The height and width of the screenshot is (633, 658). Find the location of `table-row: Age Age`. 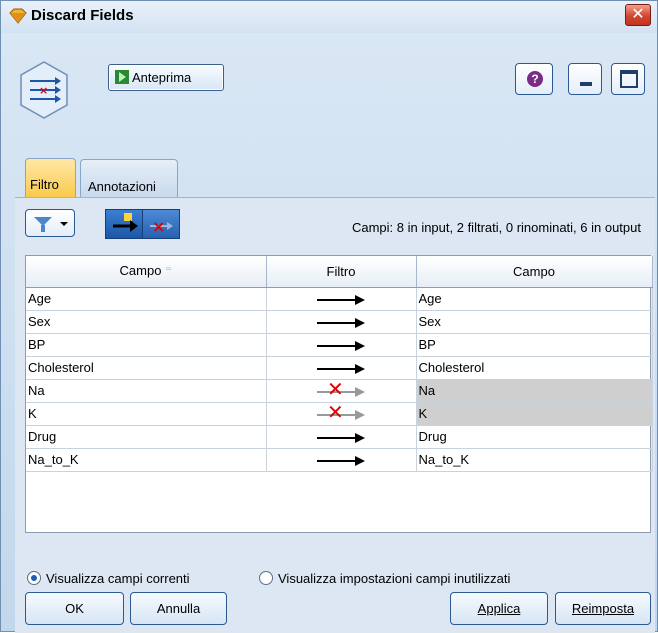

table-row: Age Age is located at coordinates (339, 299).